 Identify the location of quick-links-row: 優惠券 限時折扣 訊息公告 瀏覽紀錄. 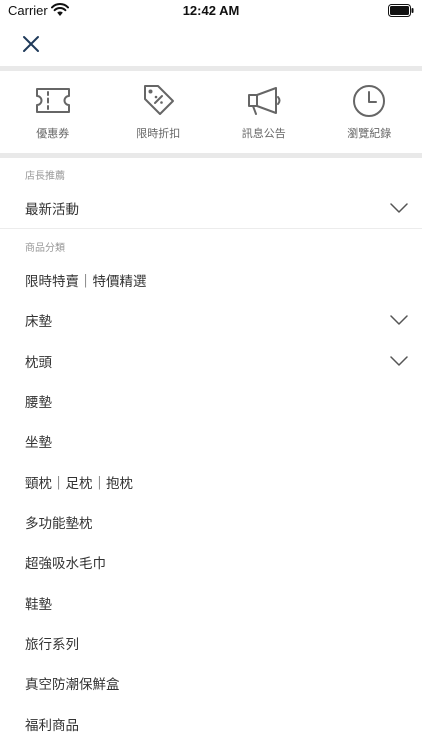
(211, 112).